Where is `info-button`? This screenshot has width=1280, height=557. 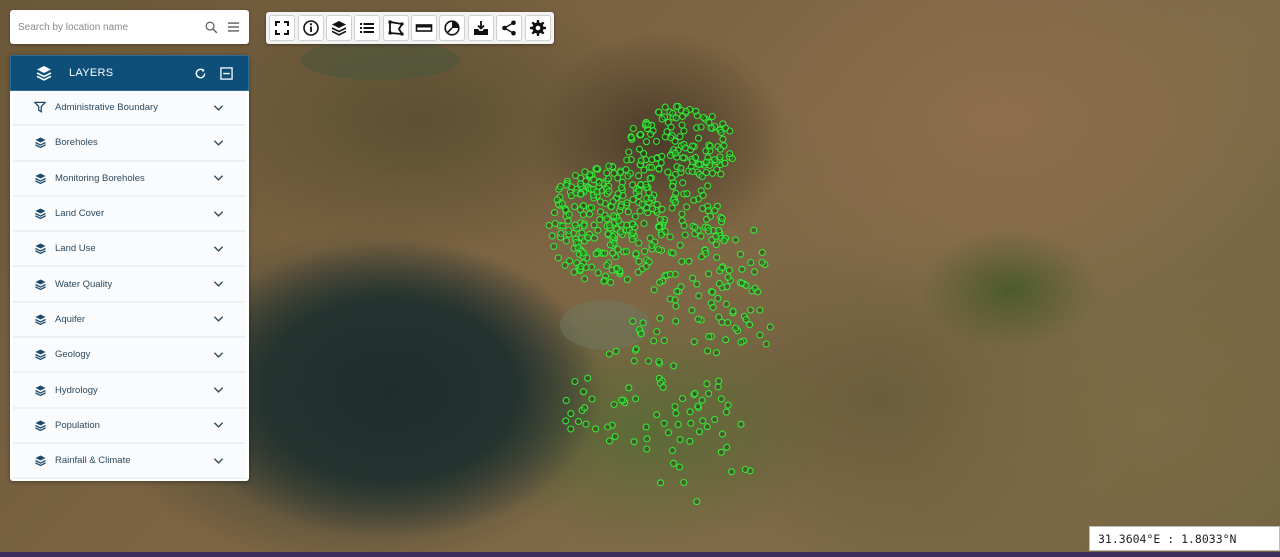
info-button is located at coordinates (310, 28).